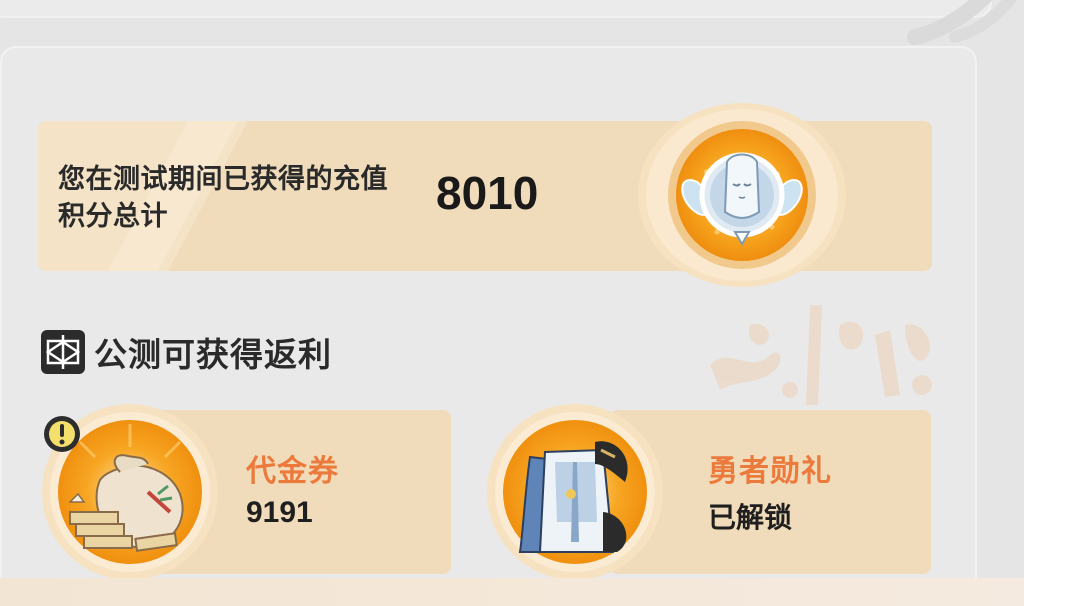 This screenshot has width=1080, height=606. Describe the element at coordinates (495, 8) in the screenshot. I see `previous-card-edge` at that location.